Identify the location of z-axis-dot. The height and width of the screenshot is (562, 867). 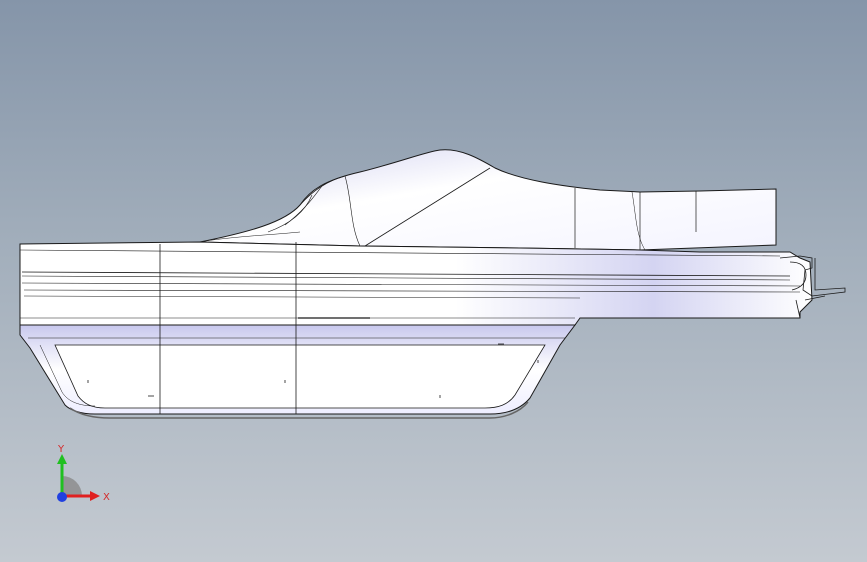
(62, 497).